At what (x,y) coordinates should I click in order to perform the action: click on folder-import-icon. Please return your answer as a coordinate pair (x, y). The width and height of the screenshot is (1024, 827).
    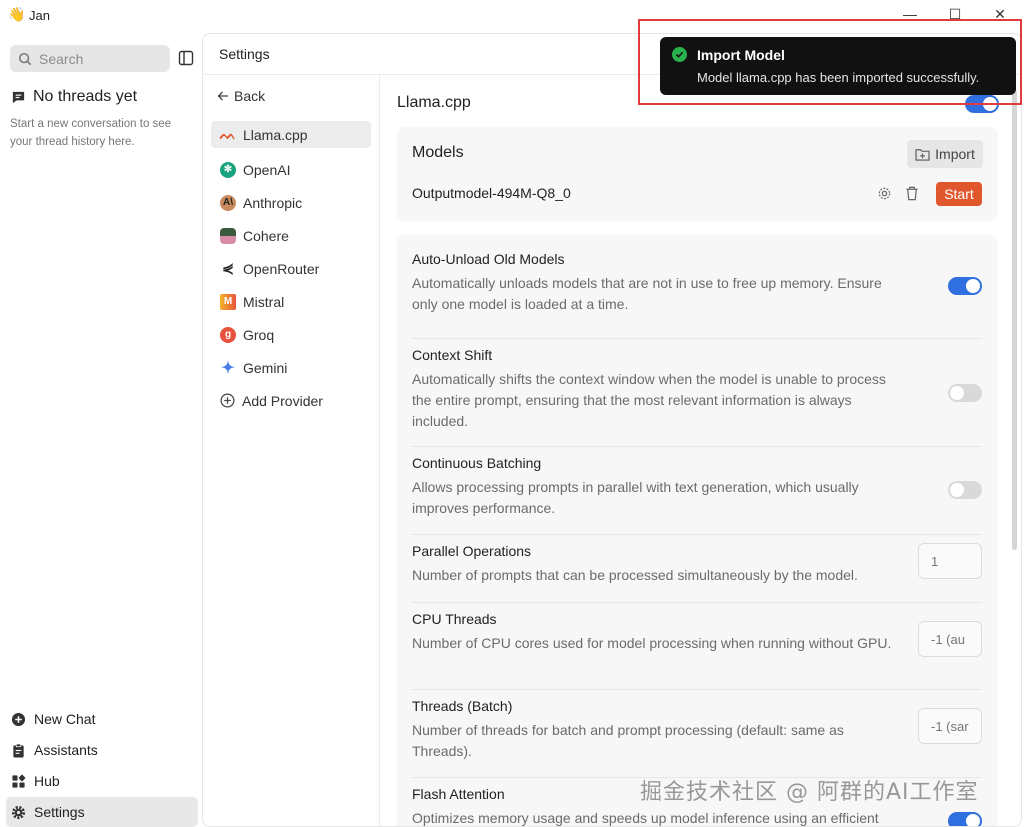
    Looking at the image, I should click on (922, 154).